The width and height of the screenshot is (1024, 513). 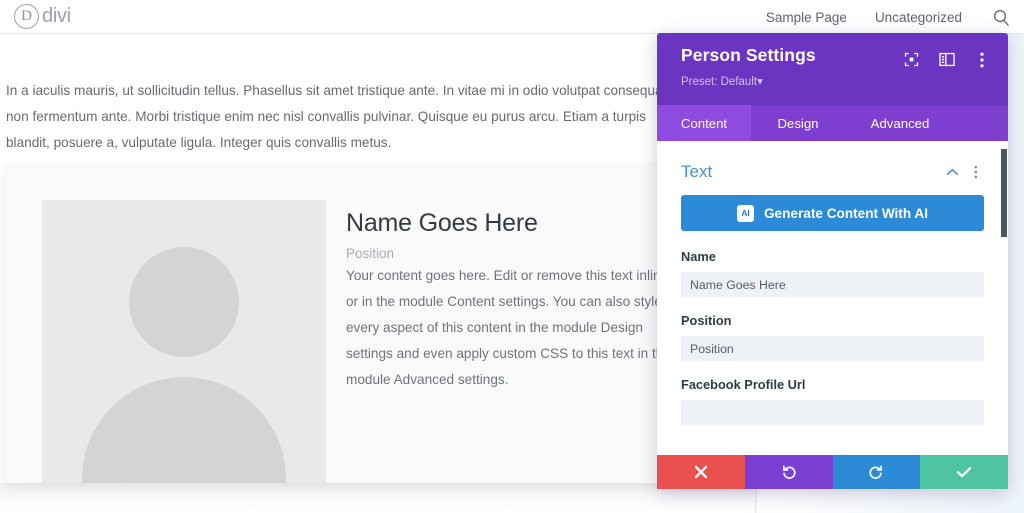 I want to click on panel-action-bar, so click(x=832, y=472).